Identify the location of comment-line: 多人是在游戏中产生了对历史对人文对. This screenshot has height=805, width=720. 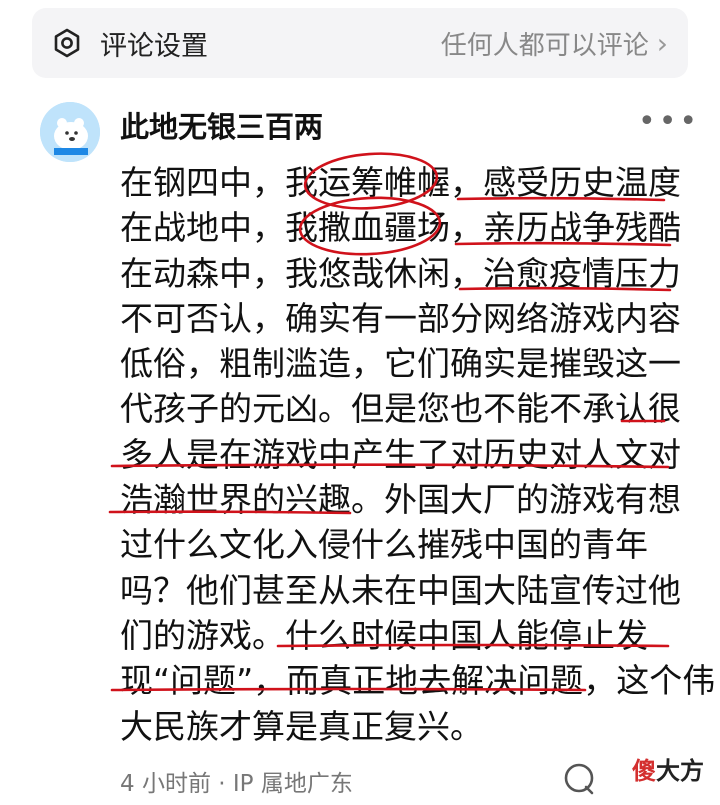
(400, 454).